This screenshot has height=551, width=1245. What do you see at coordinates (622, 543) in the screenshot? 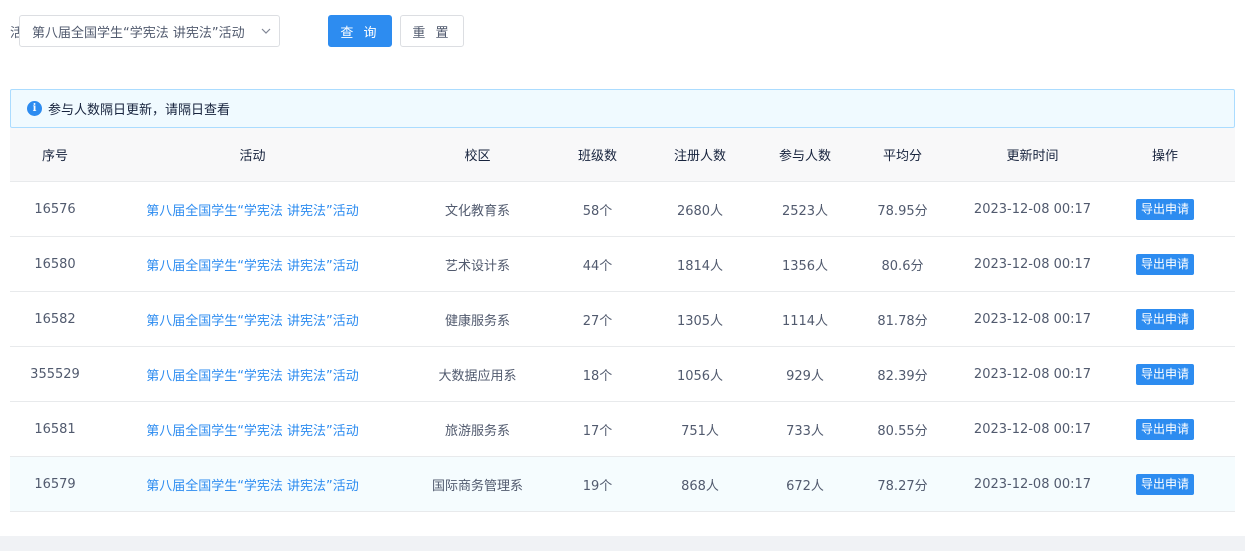
I see `footer-band` at bounding box center [622, 543].